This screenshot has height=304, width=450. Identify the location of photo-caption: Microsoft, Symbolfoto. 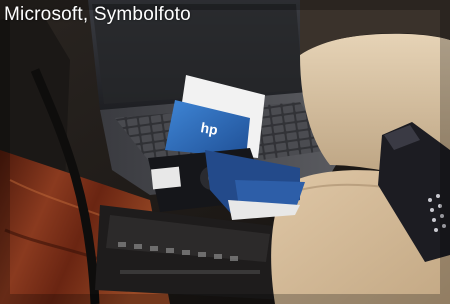
(97, 14).